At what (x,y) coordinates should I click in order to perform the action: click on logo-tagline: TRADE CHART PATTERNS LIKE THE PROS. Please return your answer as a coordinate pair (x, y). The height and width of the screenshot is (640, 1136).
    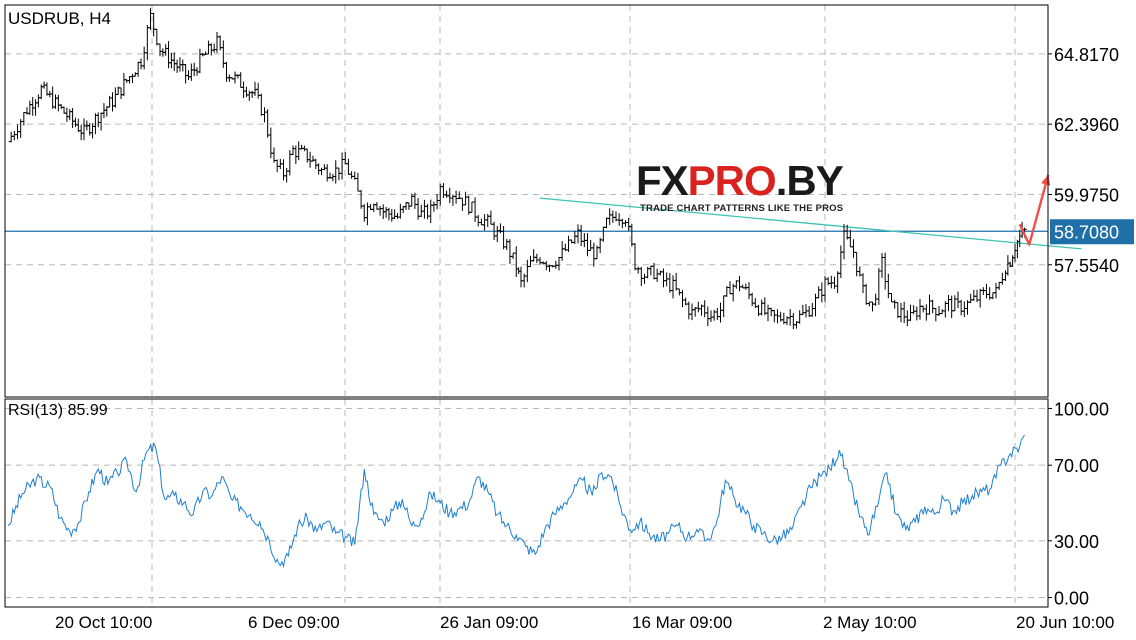
    Looking at the image, I should click on (742, 208).